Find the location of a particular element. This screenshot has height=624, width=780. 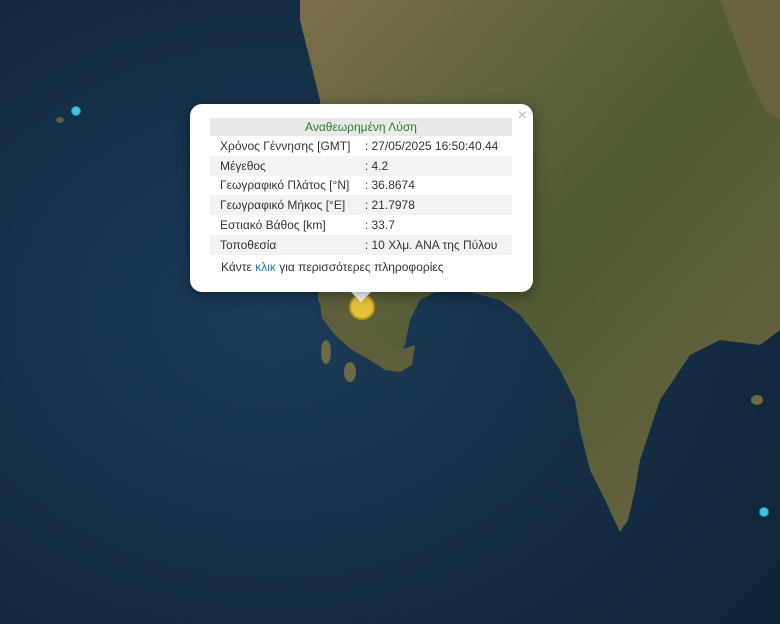

close-icon: × is located at coordinates (522, 116).